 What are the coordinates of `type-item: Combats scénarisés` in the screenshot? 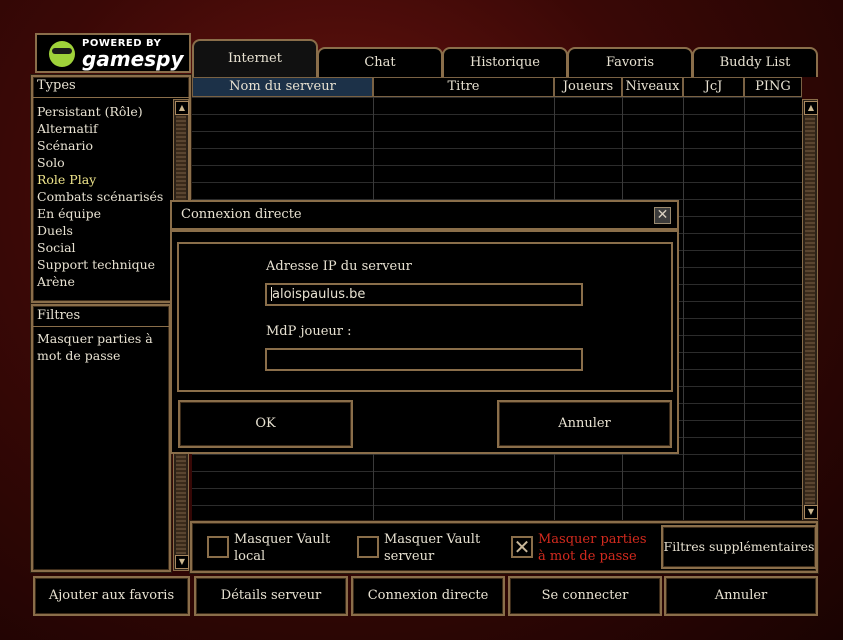 It's located at (100, 196).